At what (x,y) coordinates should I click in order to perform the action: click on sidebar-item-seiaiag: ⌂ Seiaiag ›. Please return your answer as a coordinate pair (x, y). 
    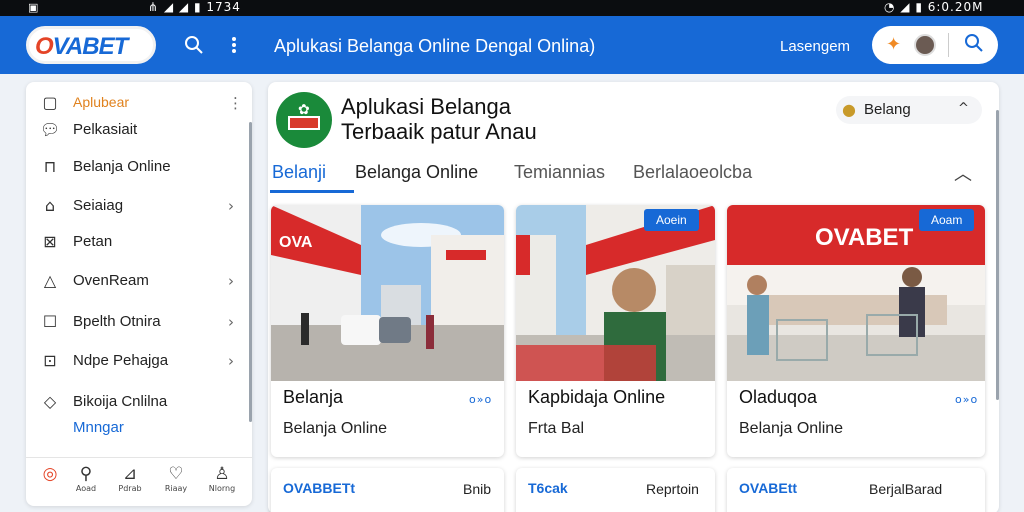
    Looking at the image, I should click on (136, 207).